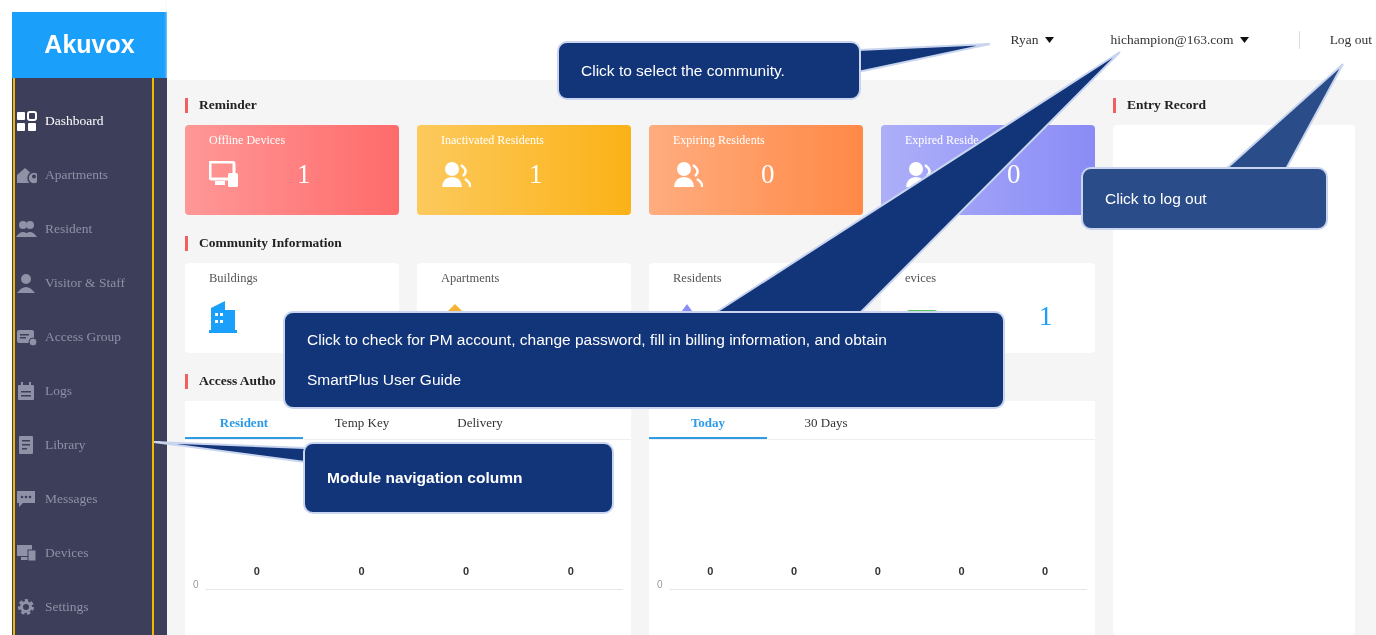 This screenshot has height=635, width=1376. I want to click on calendar-icon, so click(26, 391).